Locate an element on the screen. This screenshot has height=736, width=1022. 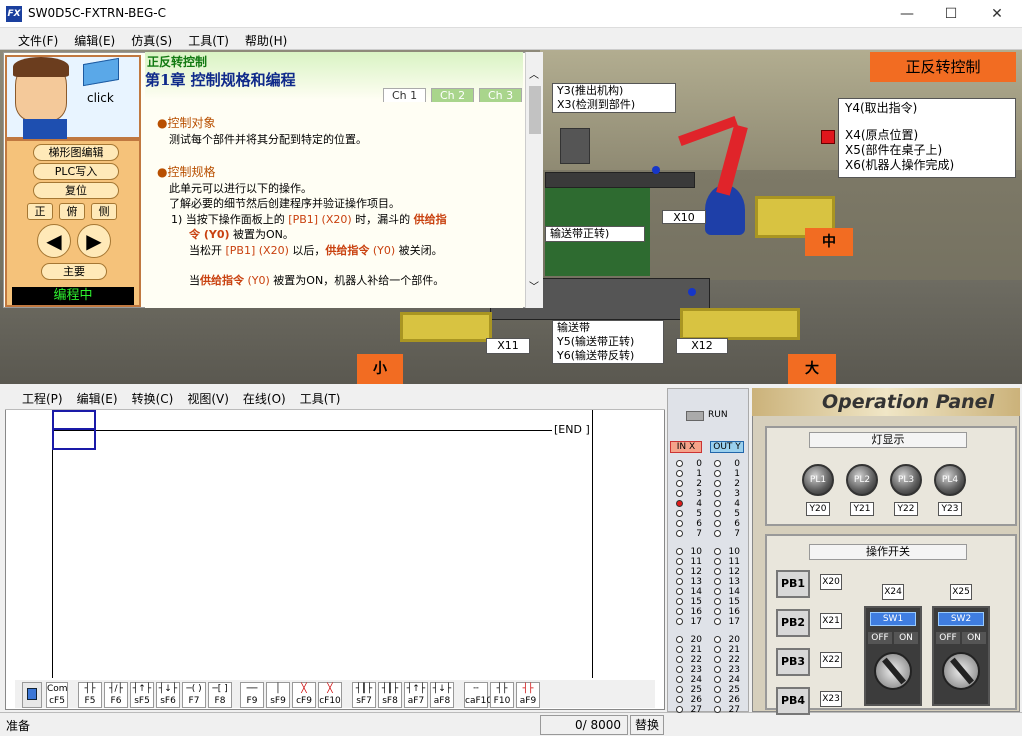
fkey-f7-button: ─( ) F7 is located at coordinates (194, 695).